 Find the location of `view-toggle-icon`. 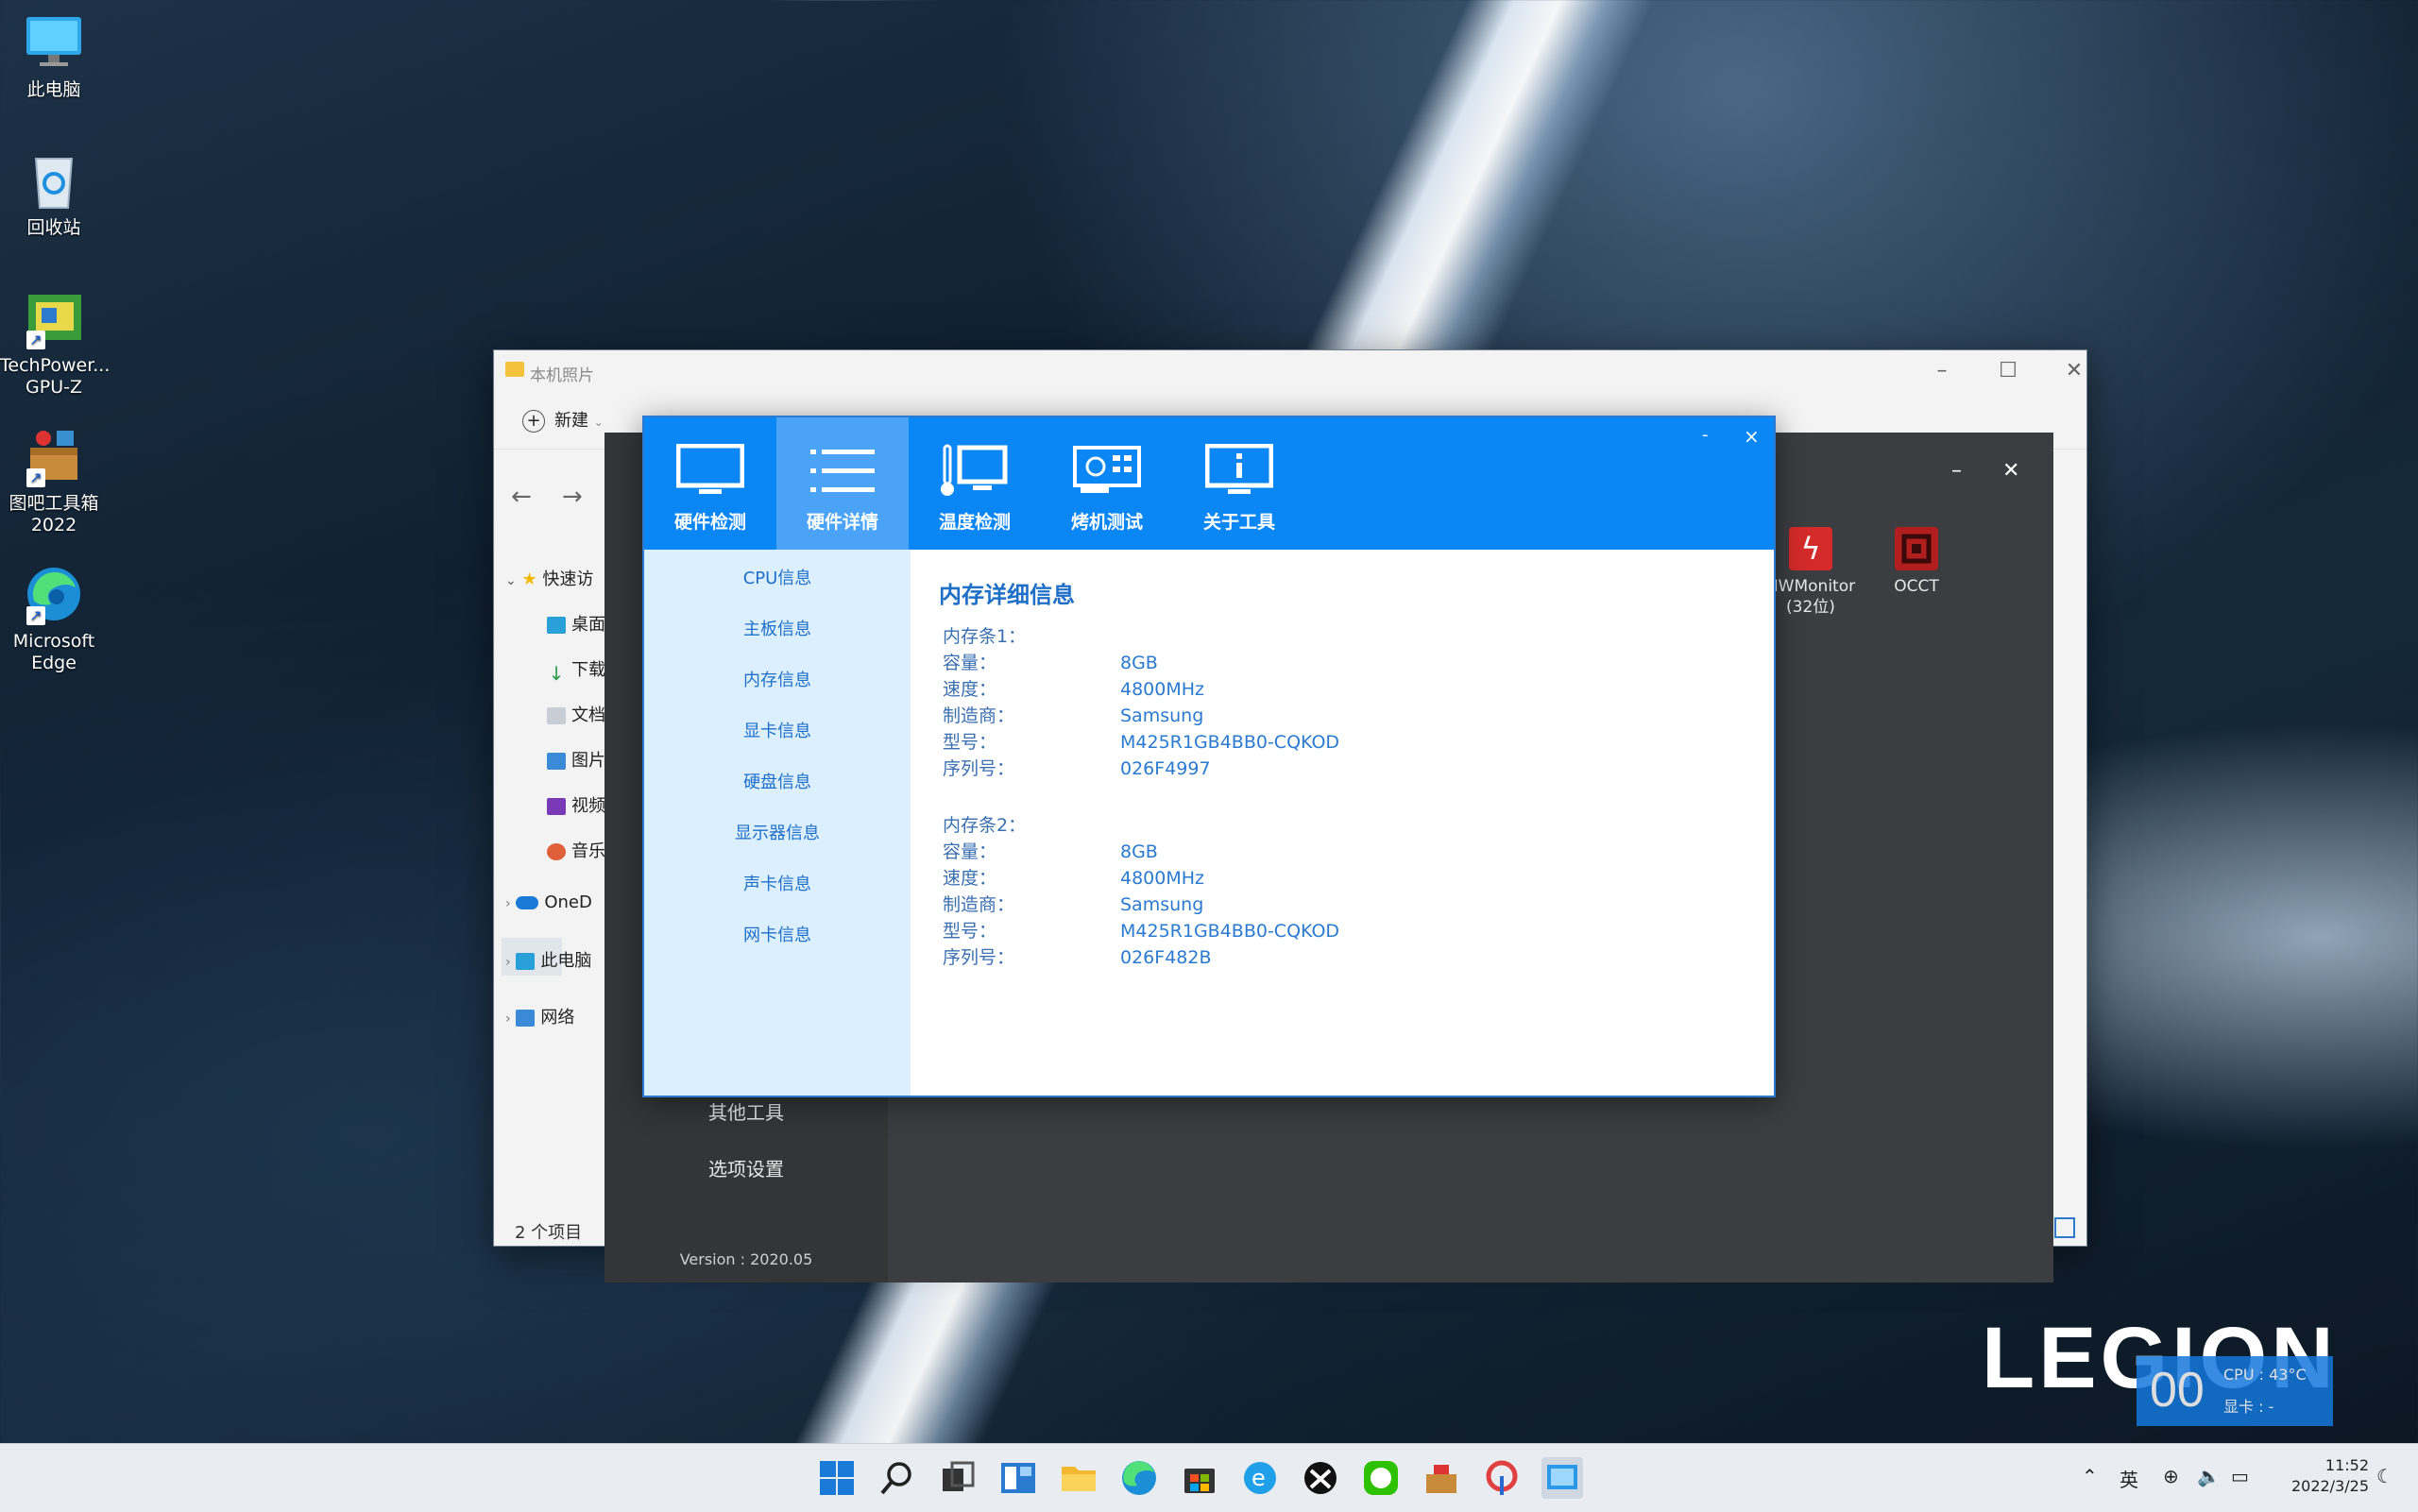

view-toggle-icon is located at coordinates (2064, 1227).